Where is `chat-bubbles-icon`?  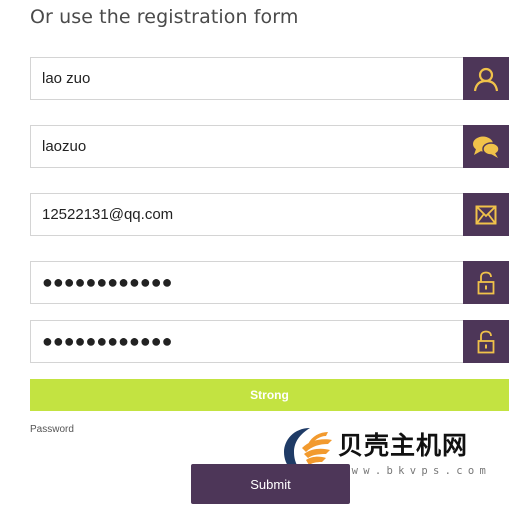
chat-bubbles-icon is located at coordinates (486, 147).